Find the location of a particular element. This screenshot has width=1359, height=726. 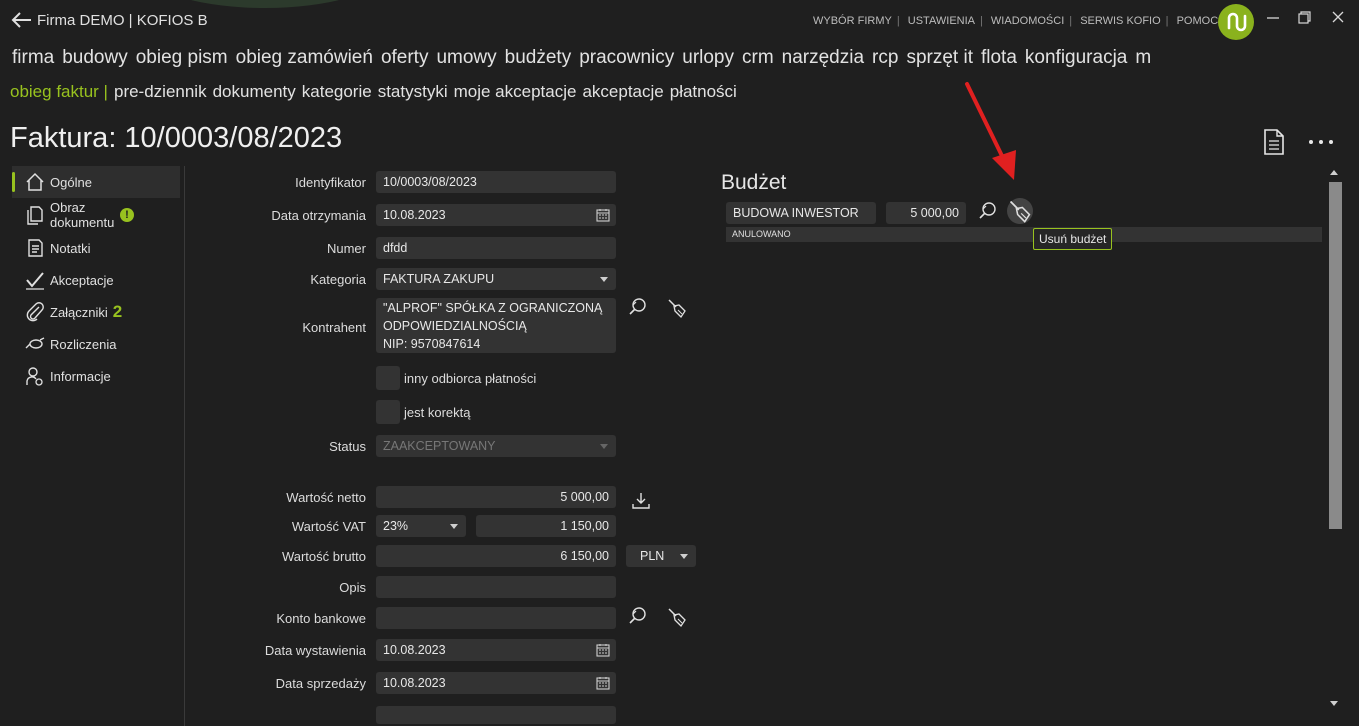

identyfikator-field: 10/0003/08/2023 is located at coordinates (496, 182).